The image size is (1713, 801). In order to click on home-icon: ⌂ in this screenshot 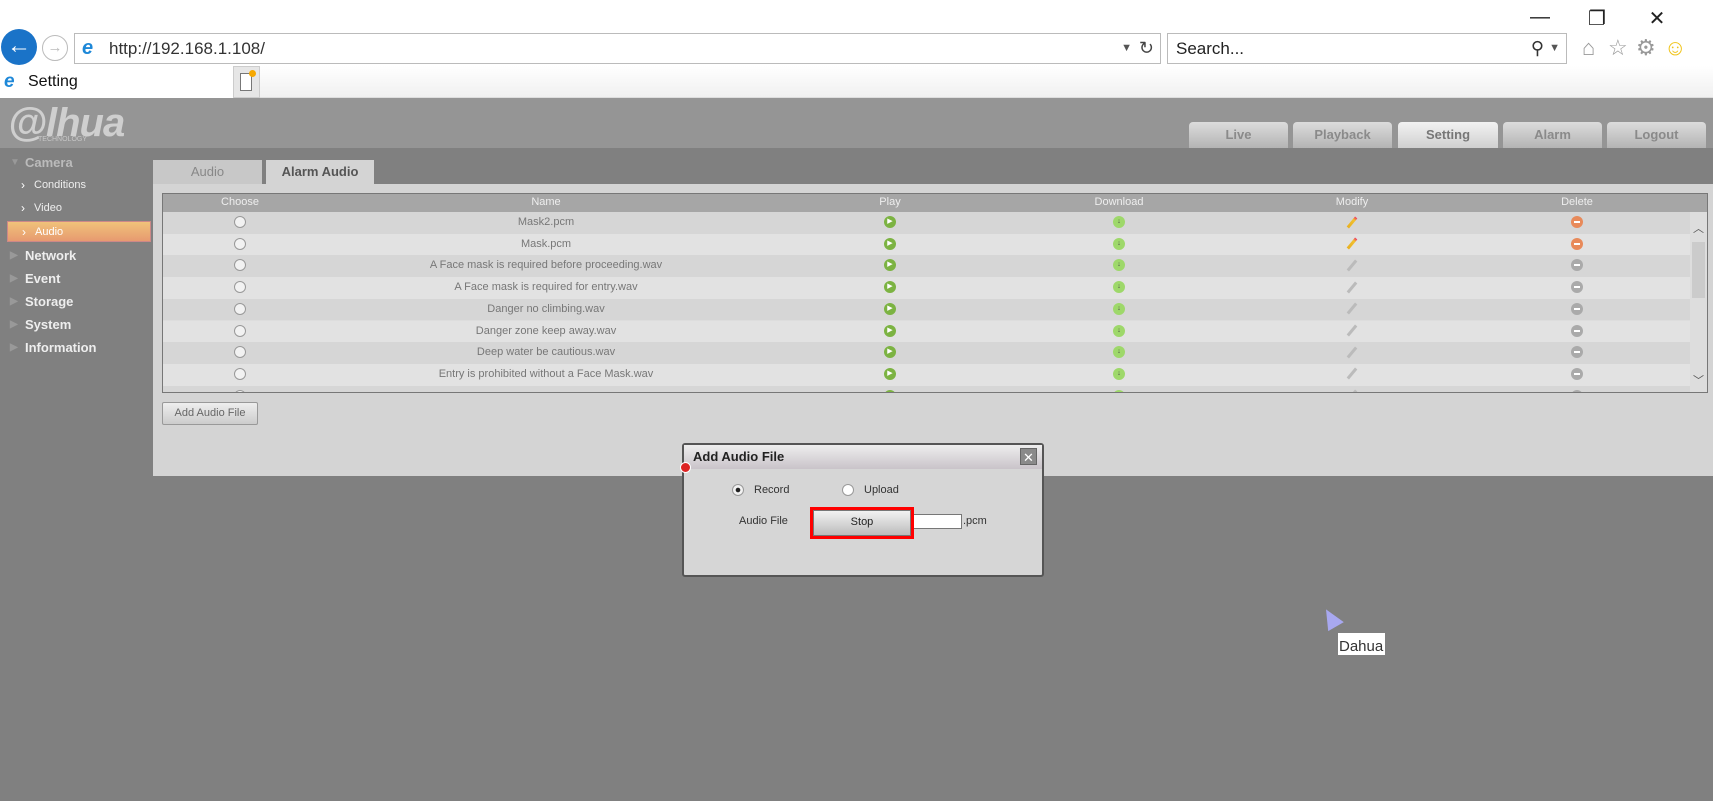, I will do `click(1588, 48)`.